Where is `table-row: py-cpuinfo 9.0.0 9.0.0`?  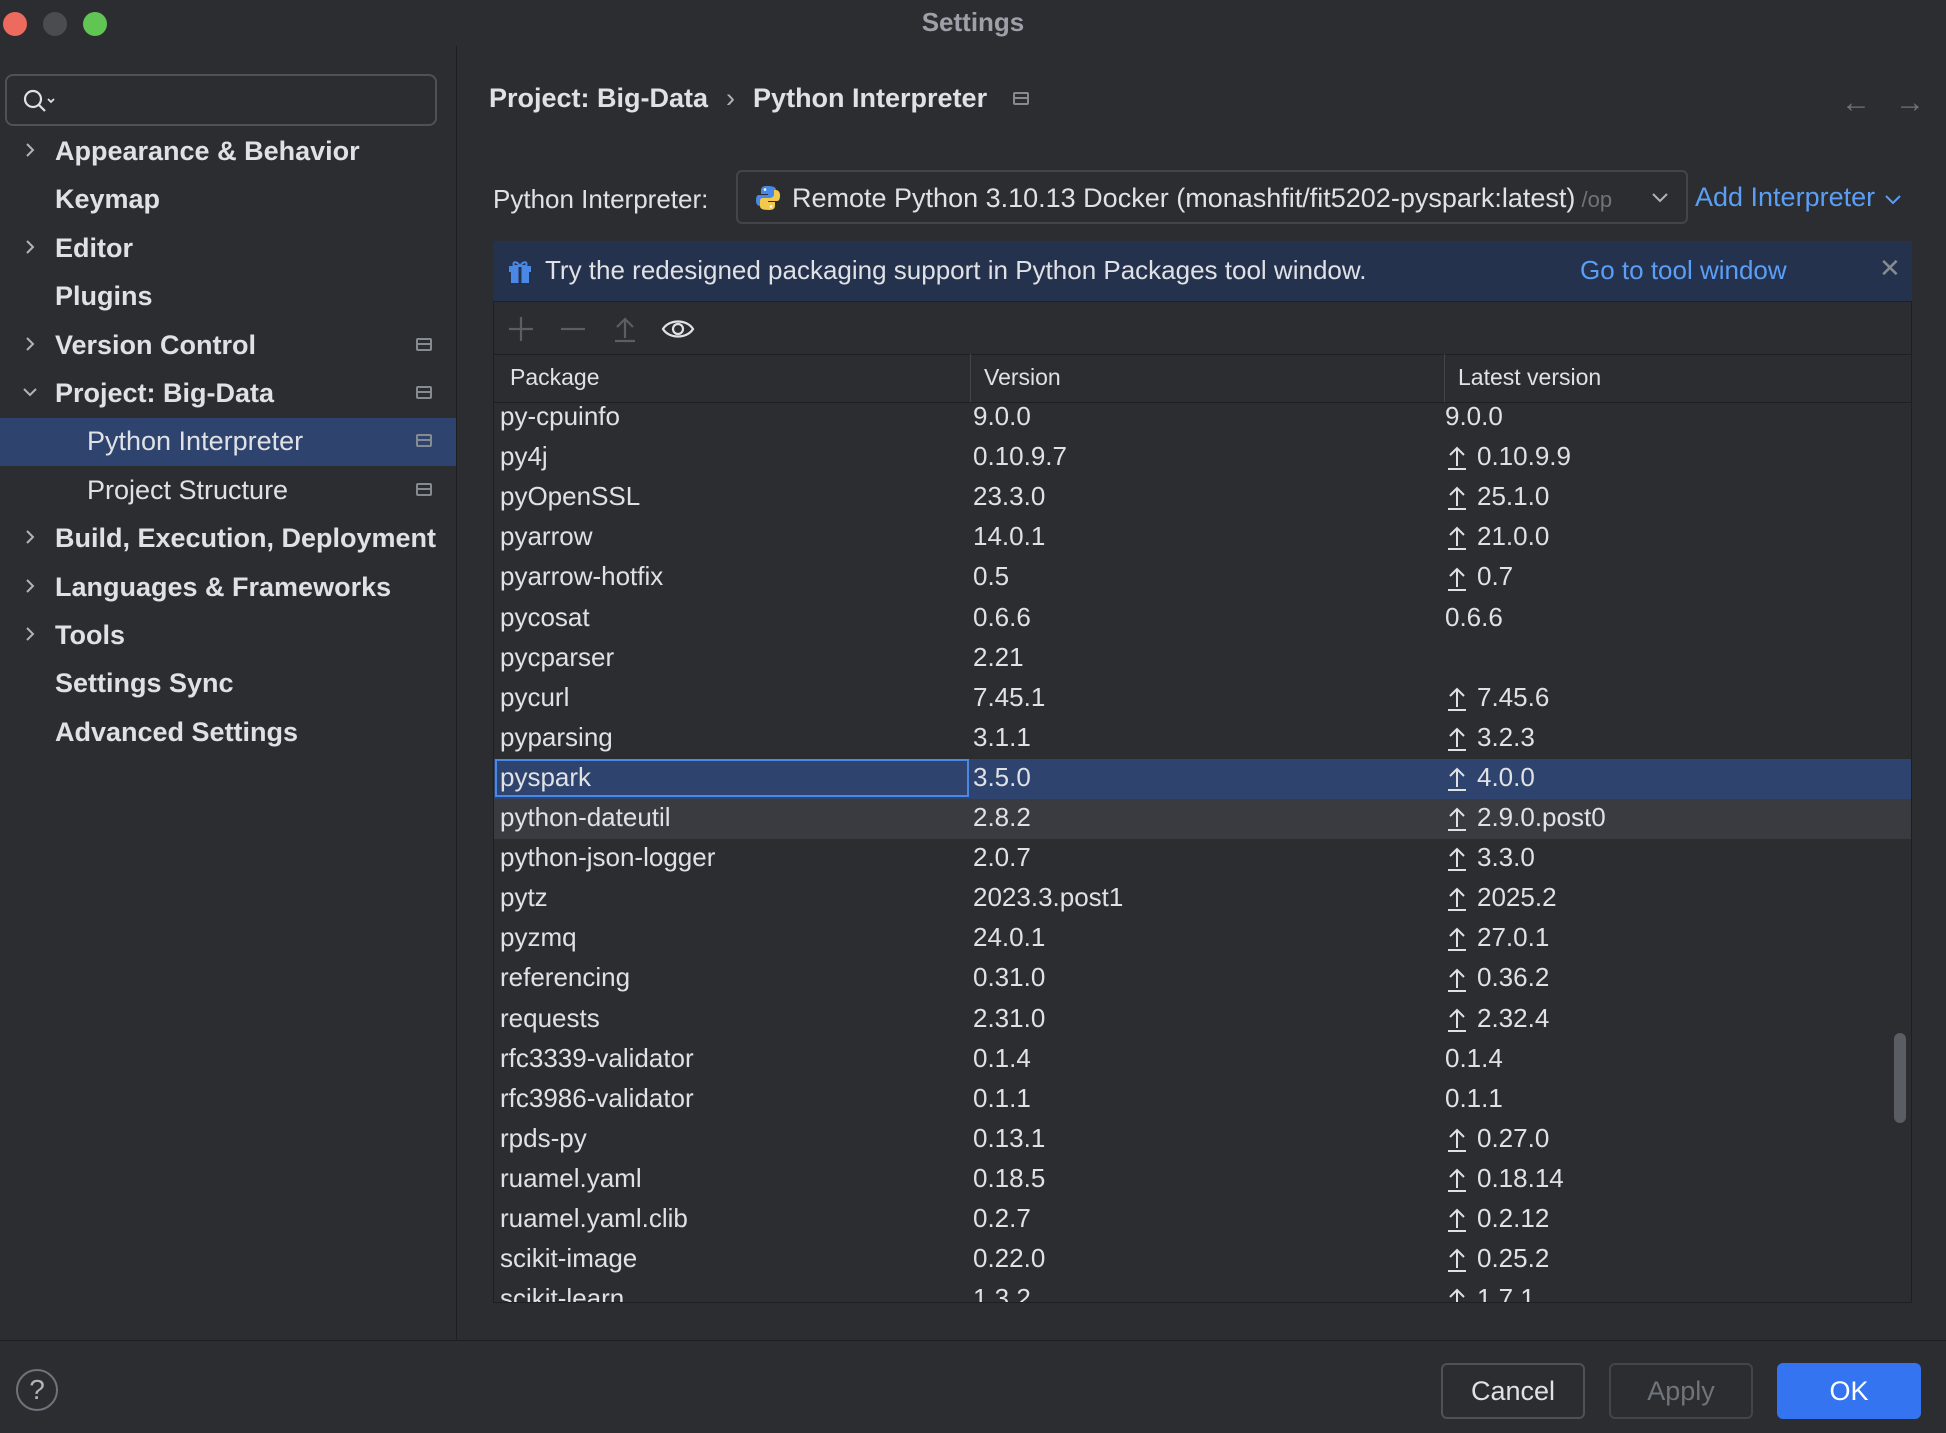
table-row: py-cpuinfo 9.0.0 9.0.0 is located at coordinates (1202, 420).